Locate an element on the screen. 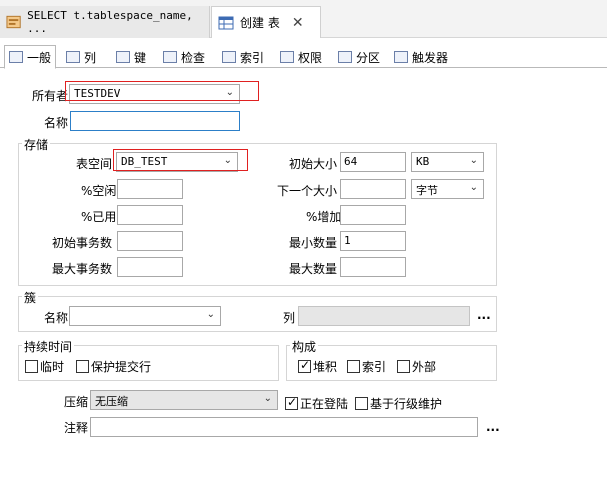 Image resolution: width=607 pixels, height=495 pixels. tab-label: 列 is located at coordinates (90, 57).